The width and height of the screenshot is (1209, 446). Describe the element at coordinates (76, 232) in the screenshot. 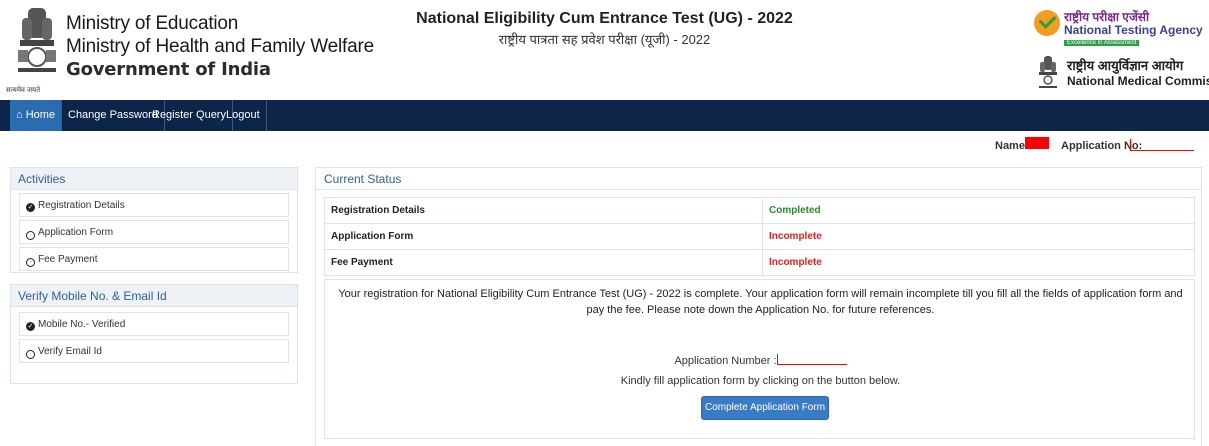

I see `activity-label: Application Form` at that location.